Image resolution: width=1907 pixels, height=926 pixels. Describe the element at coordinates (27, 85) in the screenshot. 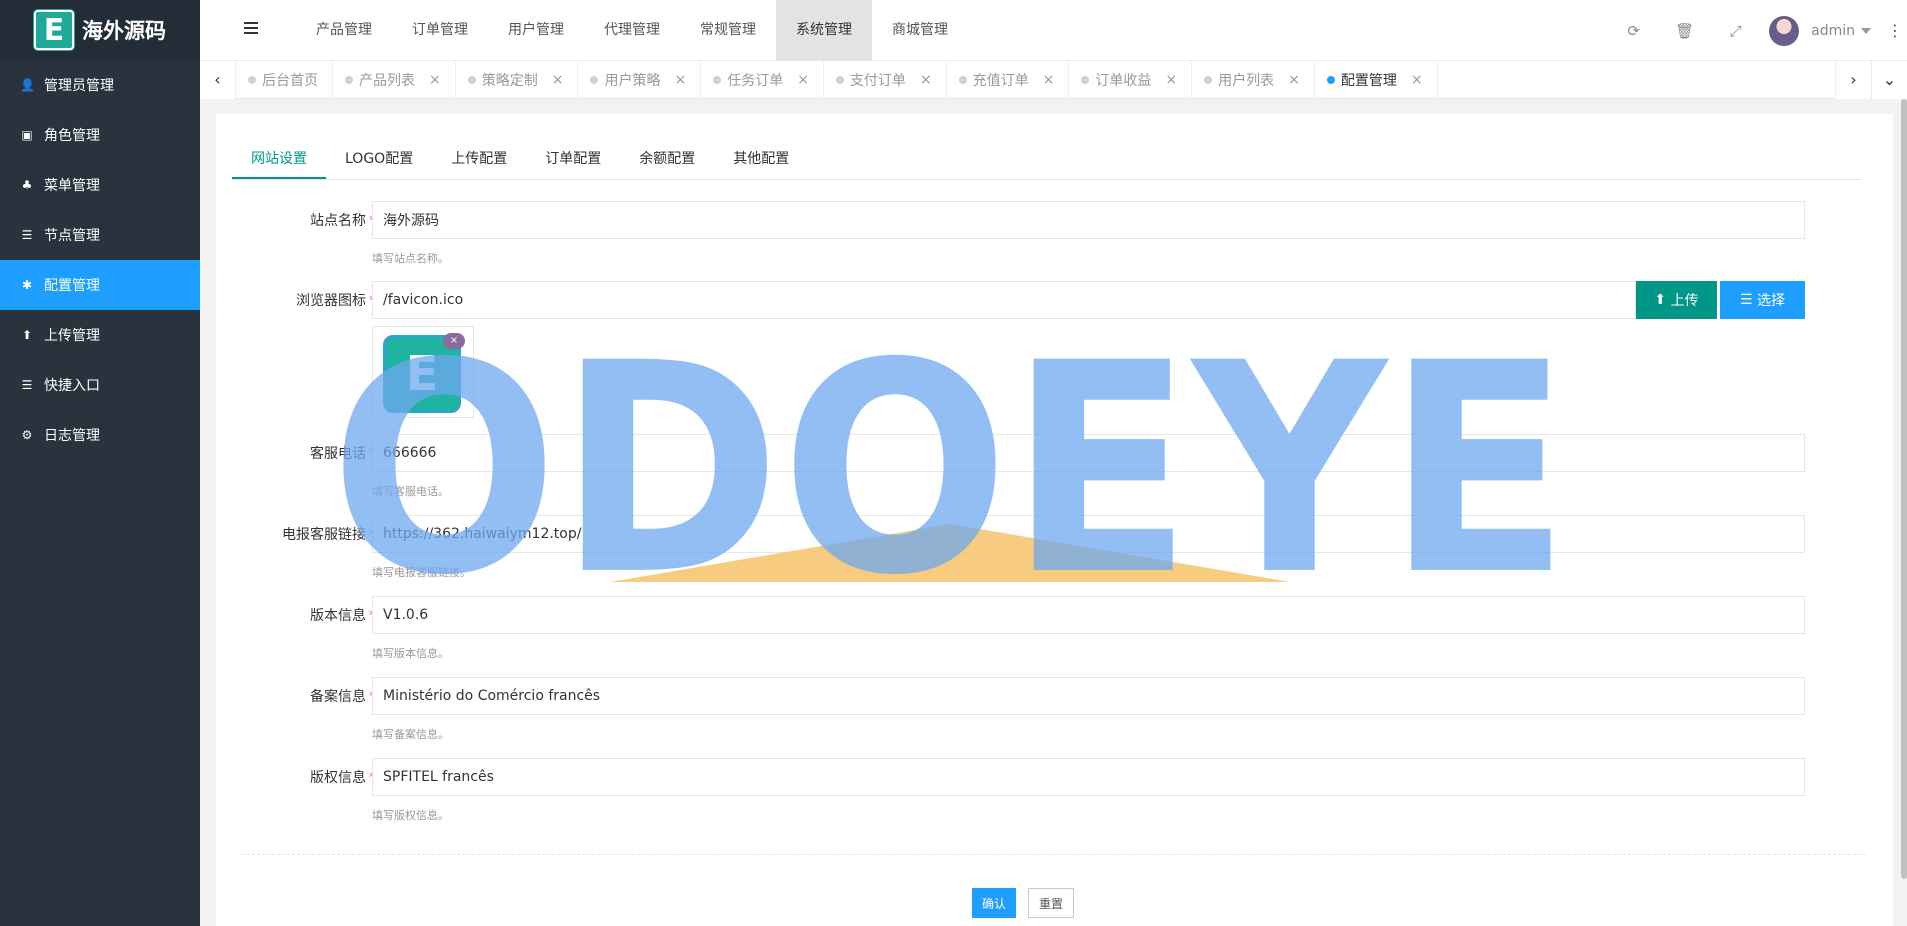

I see `user-icon: 👤` at that location.